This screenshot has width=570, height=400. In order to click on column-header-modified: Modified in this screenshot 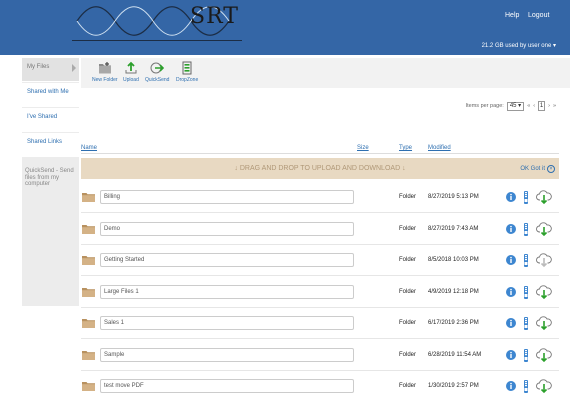, I will do `click(439, 148)`.